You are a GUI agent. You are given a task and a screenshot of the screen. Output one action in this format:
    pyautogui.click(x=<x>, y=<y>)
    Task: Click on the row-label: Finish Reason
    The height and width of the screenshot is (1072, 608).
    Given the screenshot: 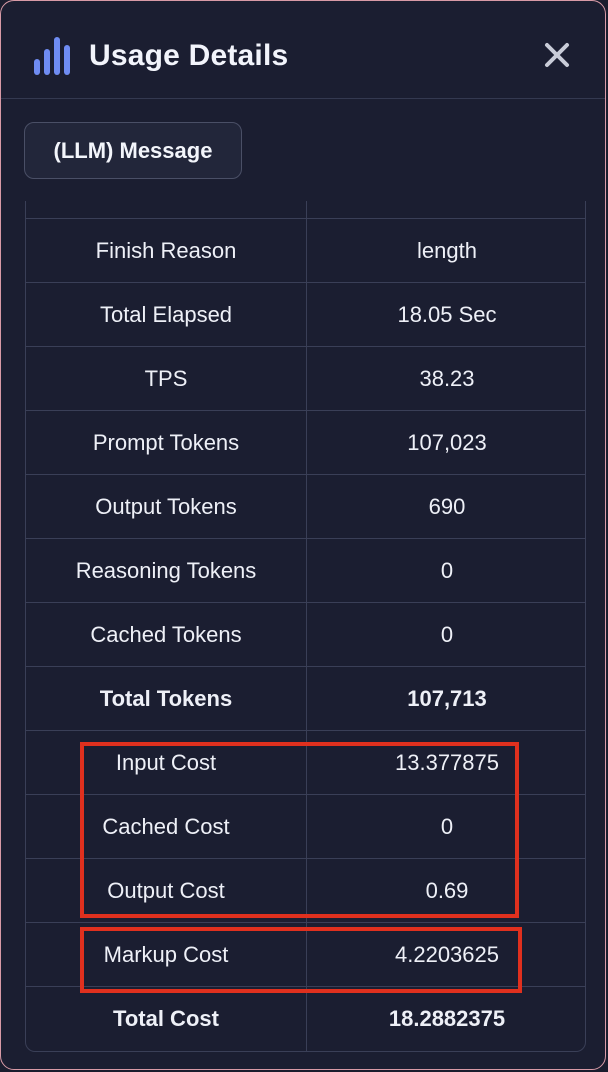 What is the action you would take?
    pyautogui.click(x=166, y=250)
    